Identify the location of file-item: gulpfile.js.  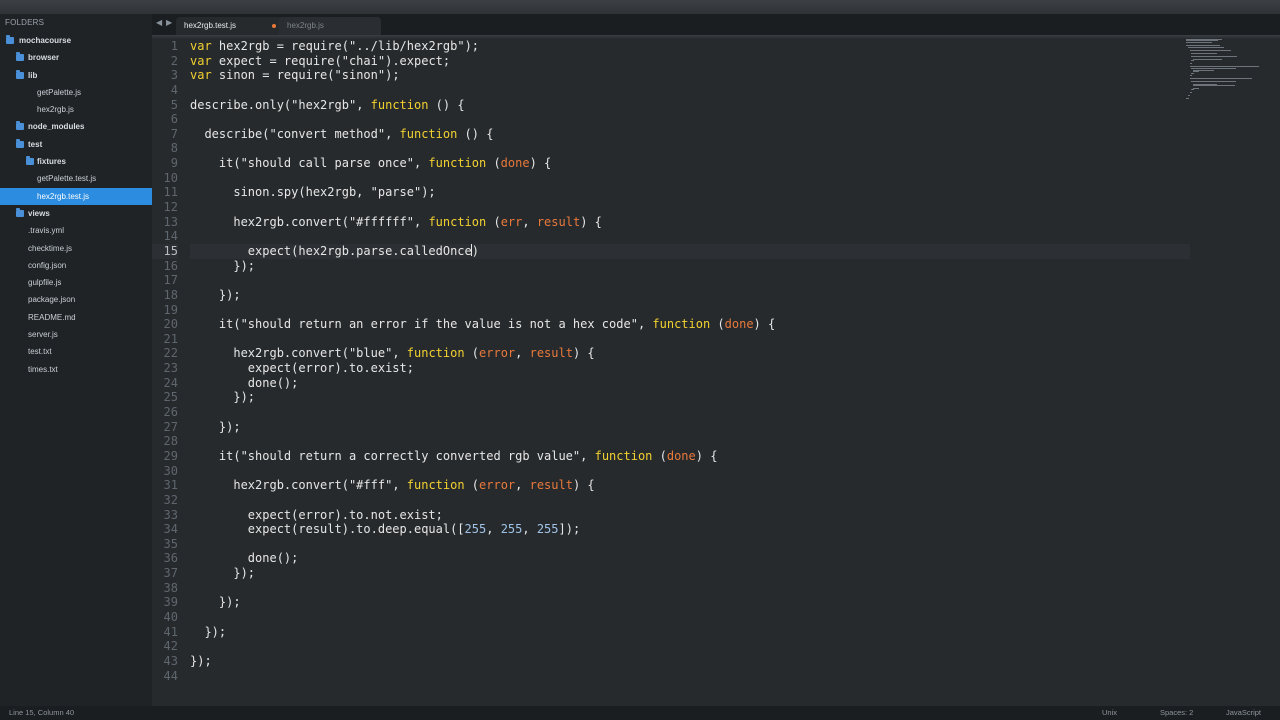
(76, 282).